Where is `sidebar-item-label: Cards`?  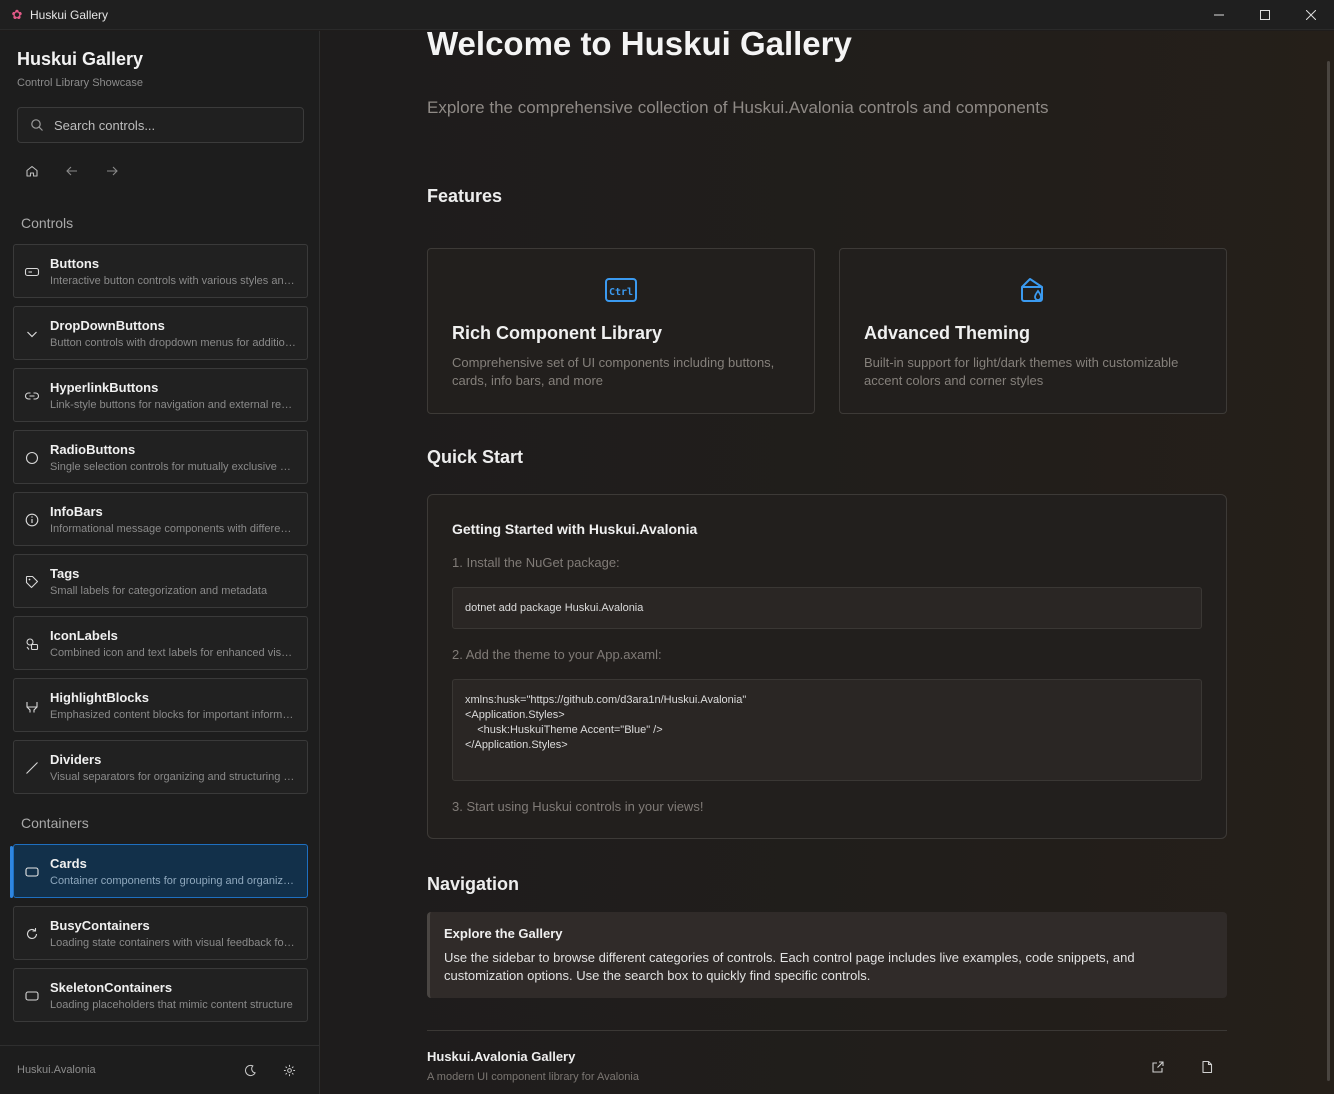
sidebar-item-label: Cards is located at coordinates (68, 863).